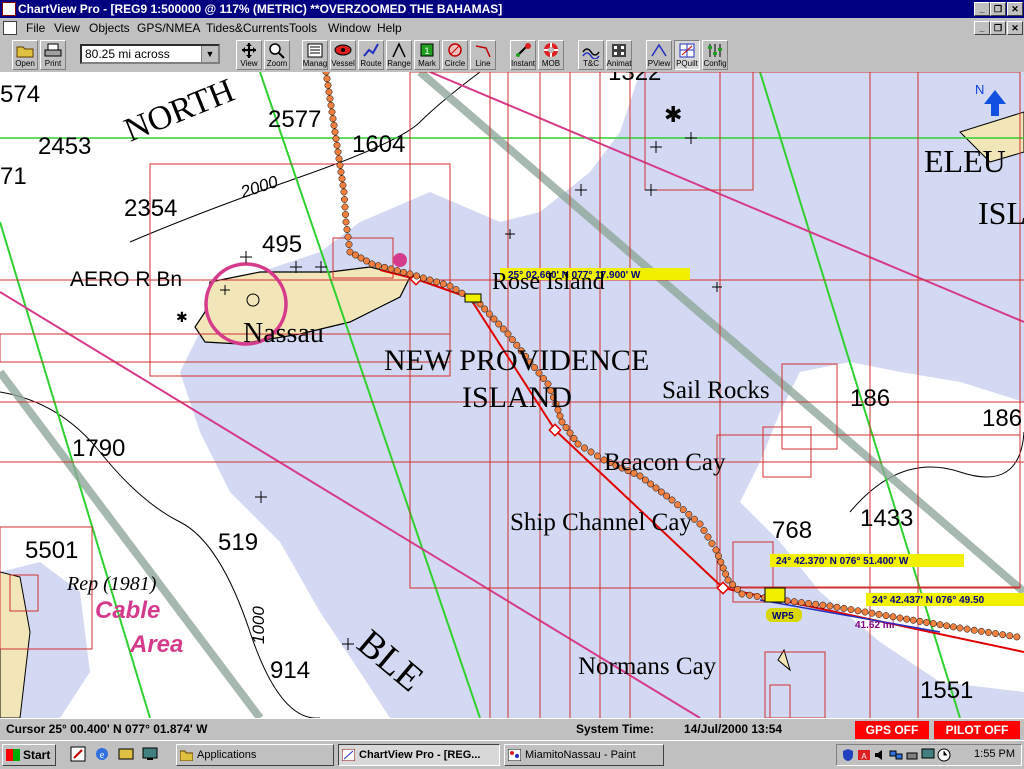  Describe the element at coordinates (25, 55) in the screenshot. I see `open-button: Open` at that location.